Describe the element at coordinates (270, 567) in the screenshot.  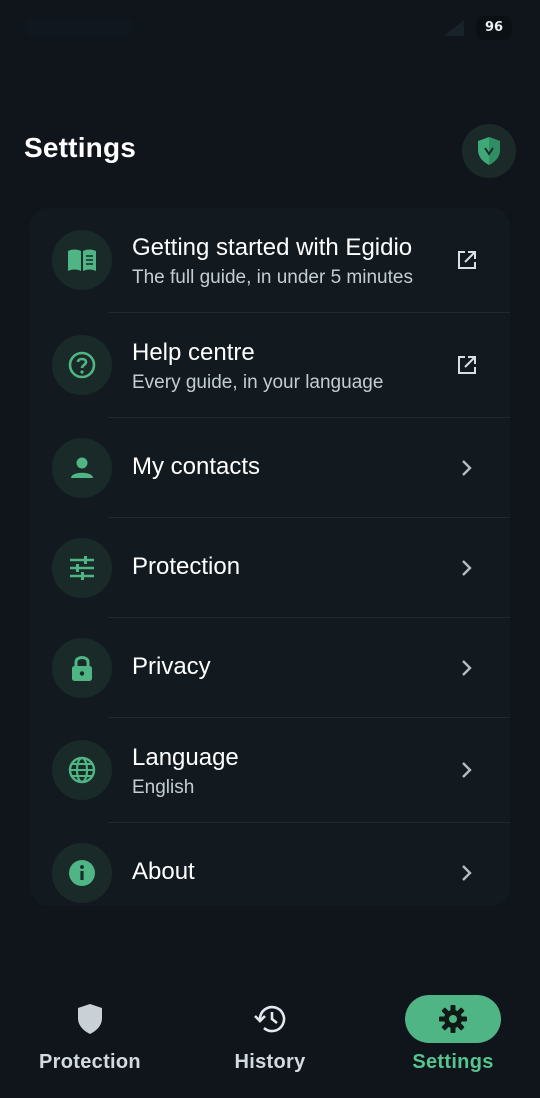
I see `menu-item-protection: Protection` at that location.